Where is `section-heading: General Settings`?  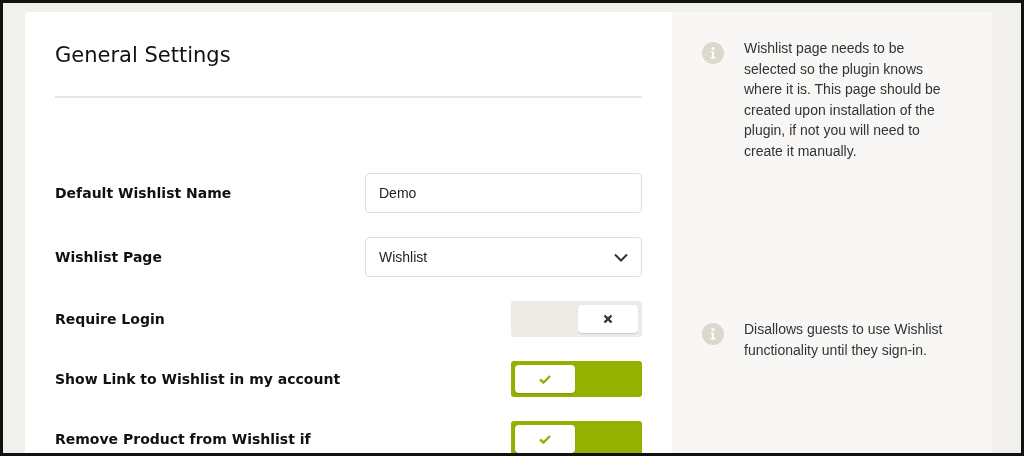 section-heading: General Settings is located at coordinates (143, 55).